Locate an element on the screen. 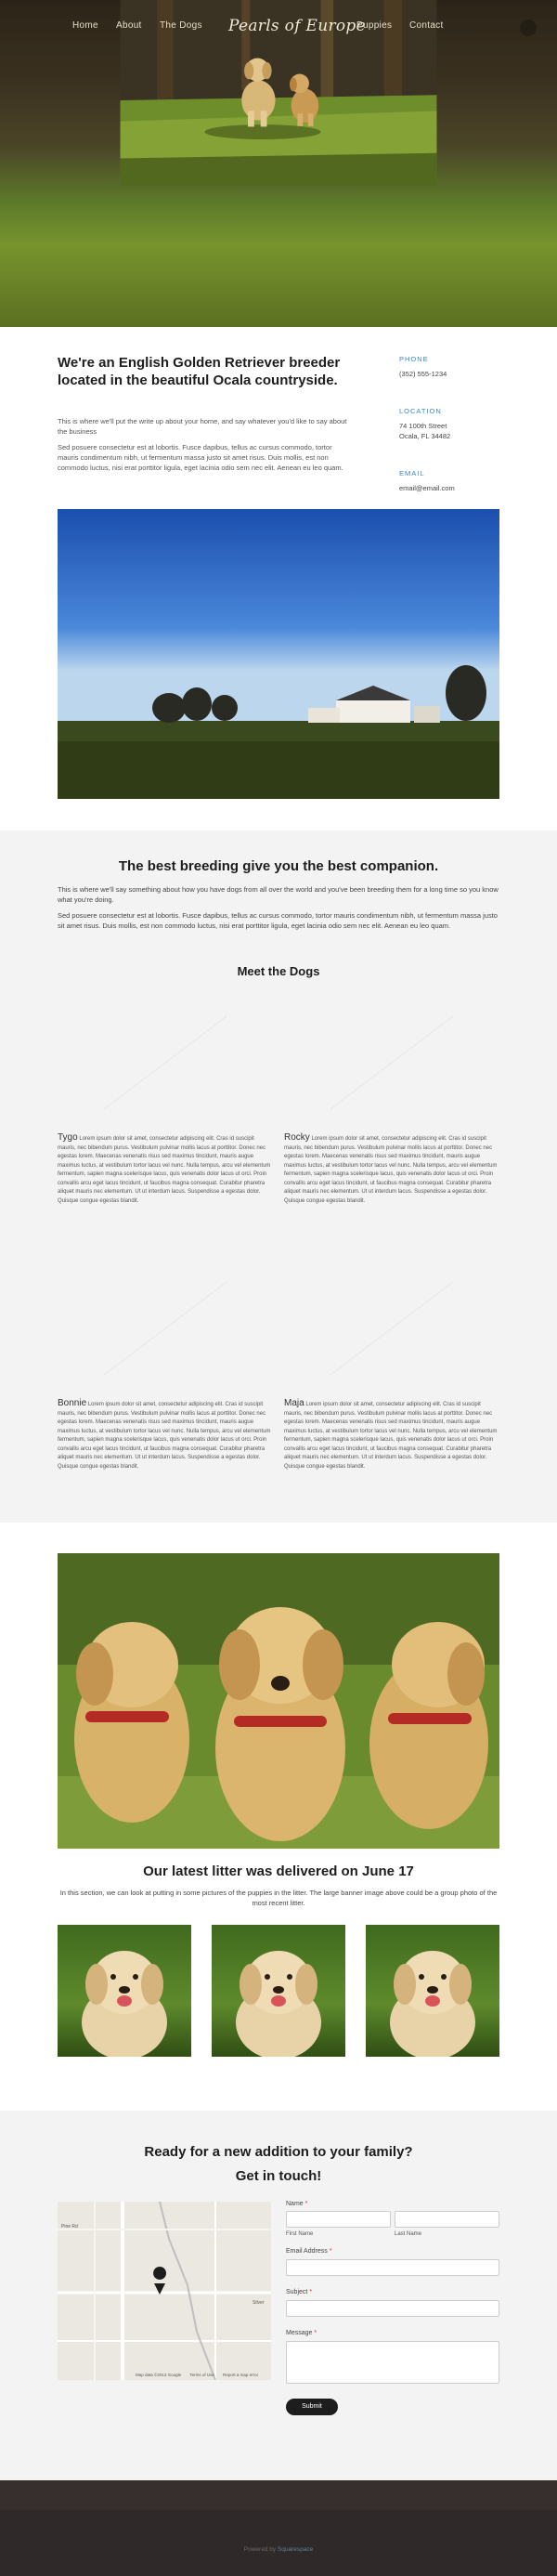 The image size is (557, 2576). footer-credit: Powered by Squarespace is located at coordinates (278, 2549).